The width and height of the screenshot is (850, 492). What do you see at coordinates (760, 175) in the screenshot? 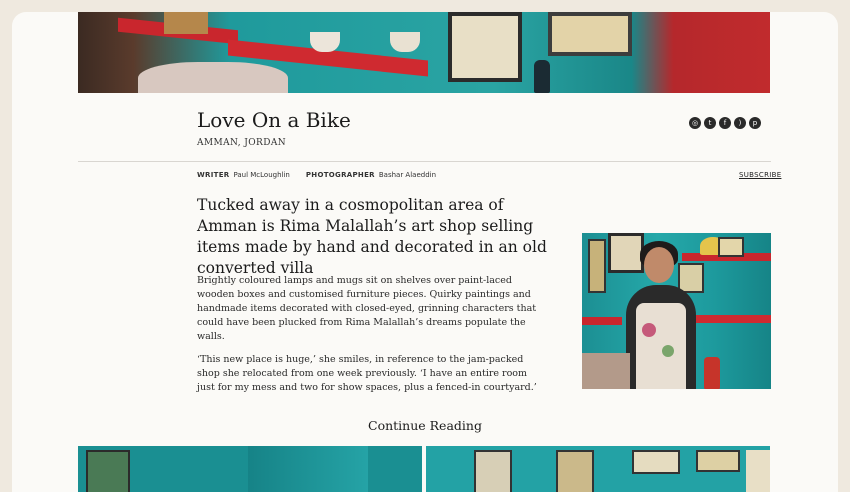
I see `subscribe-link: SUBSCRIBE` at bounding box center [760, 175].